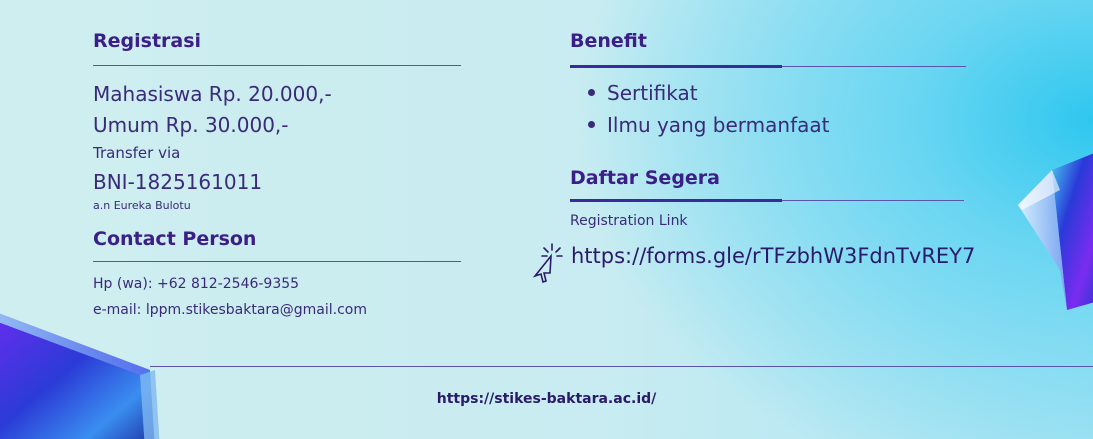  I want to click on transfer-via-label: Transfer via, so click(137, 153).